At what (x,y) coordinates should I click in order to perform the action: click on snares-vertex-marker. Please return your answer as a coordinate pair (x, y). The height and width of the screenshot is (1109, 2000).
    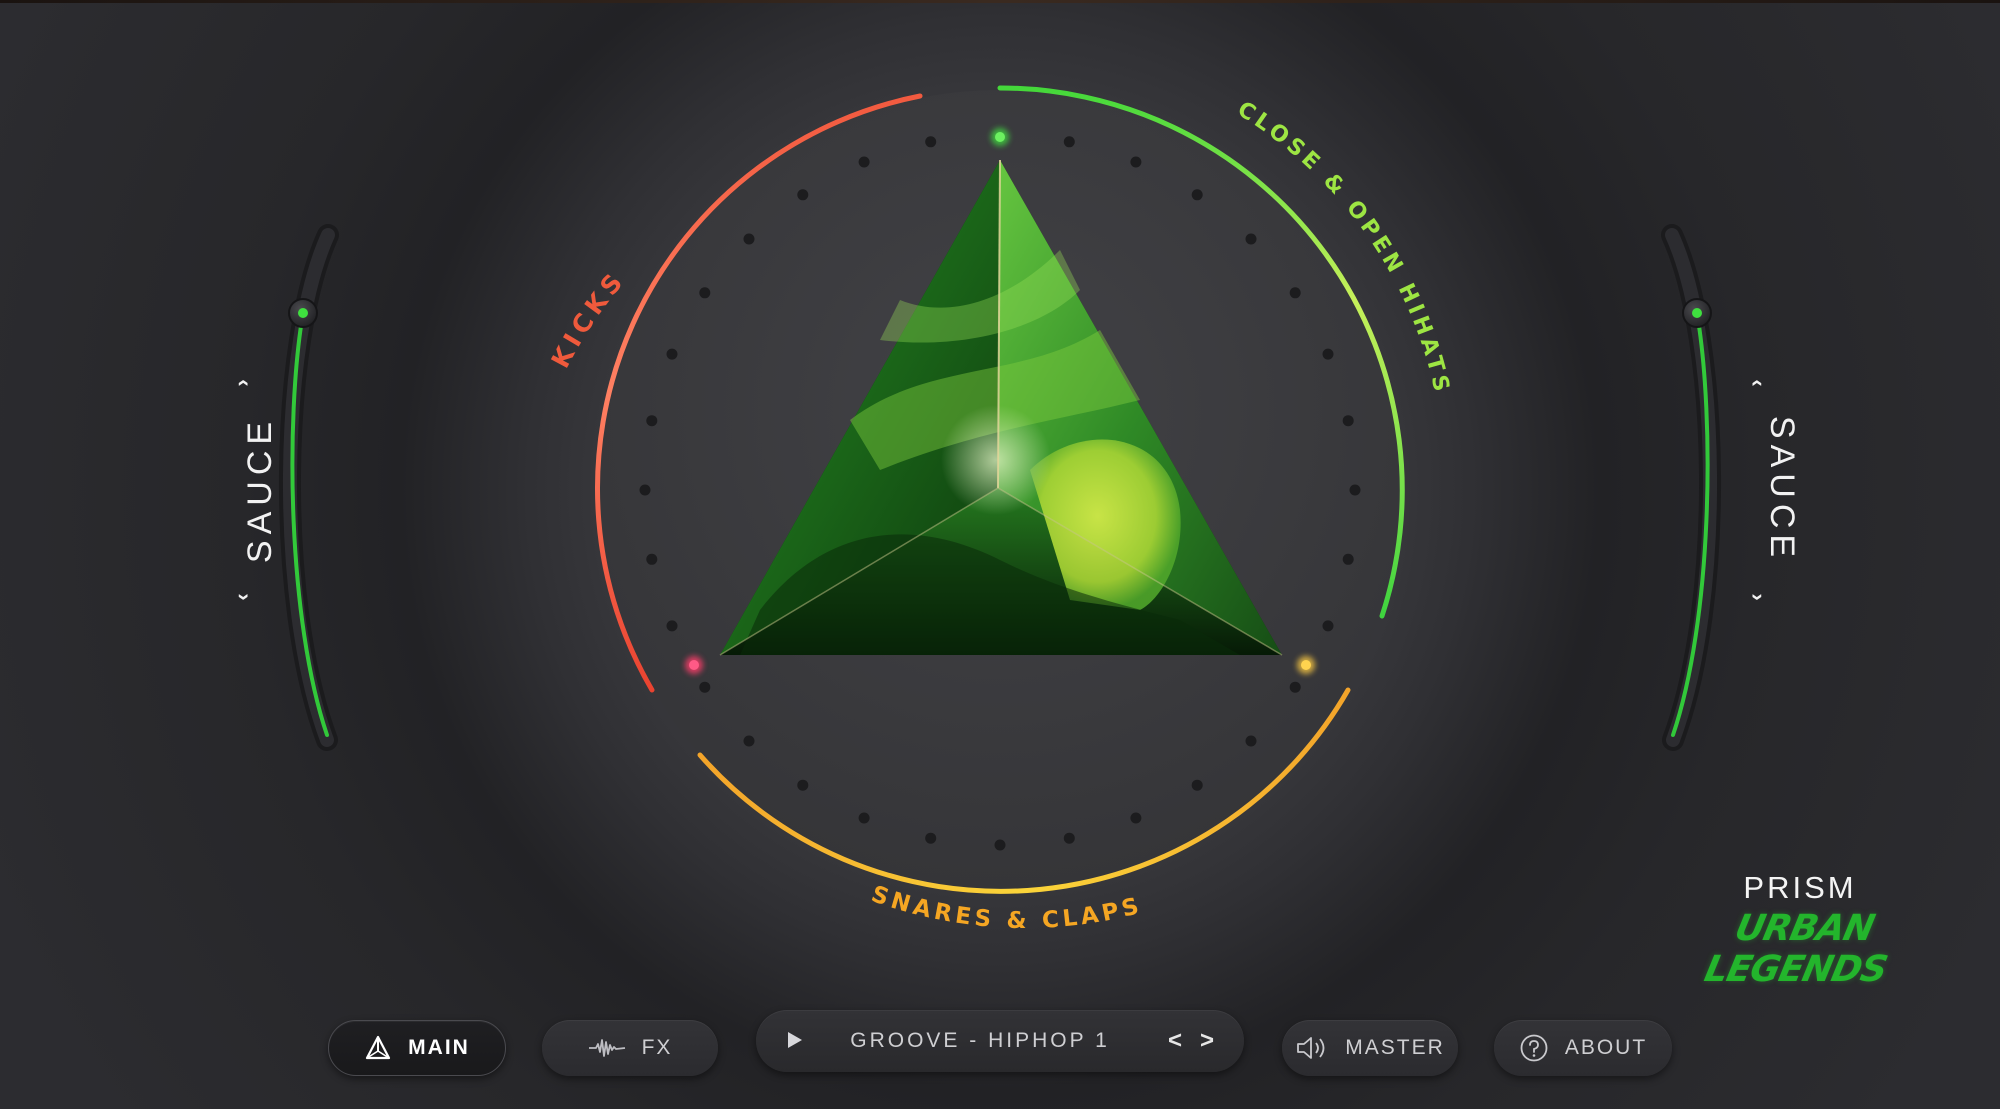
    Looking at the image, I should click on (1306, 665).